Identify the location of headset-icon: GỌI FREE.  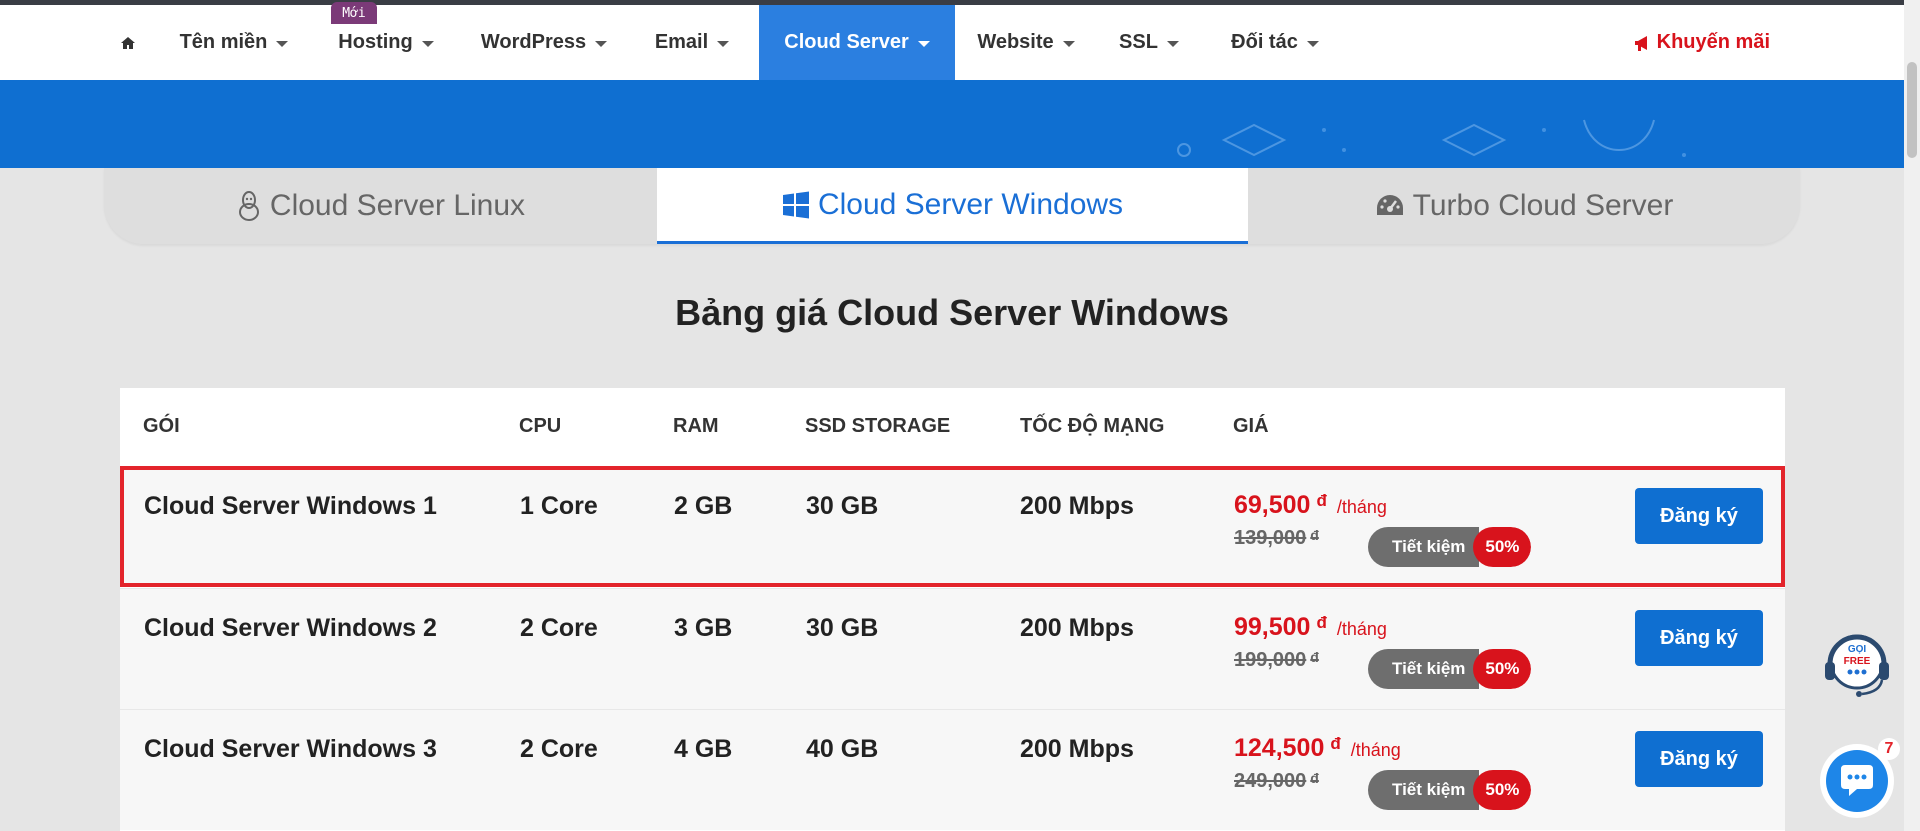
(1857, 665).